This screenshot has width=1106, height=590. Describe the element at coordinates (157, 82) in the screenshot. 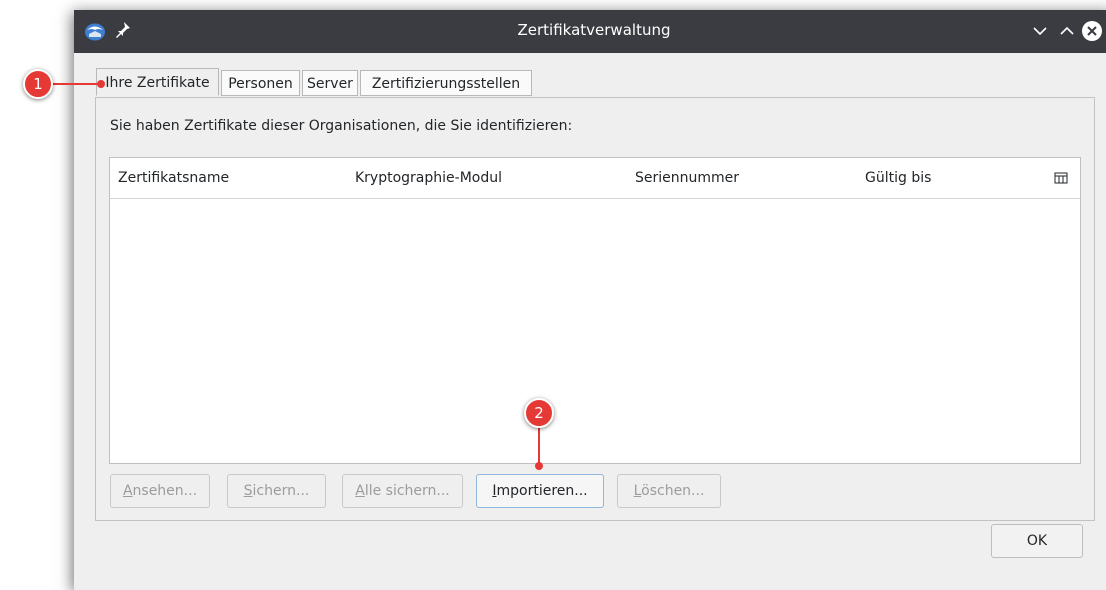

I see `tab-ihre-zertifikate: Ihre Zertifikate` at that location.